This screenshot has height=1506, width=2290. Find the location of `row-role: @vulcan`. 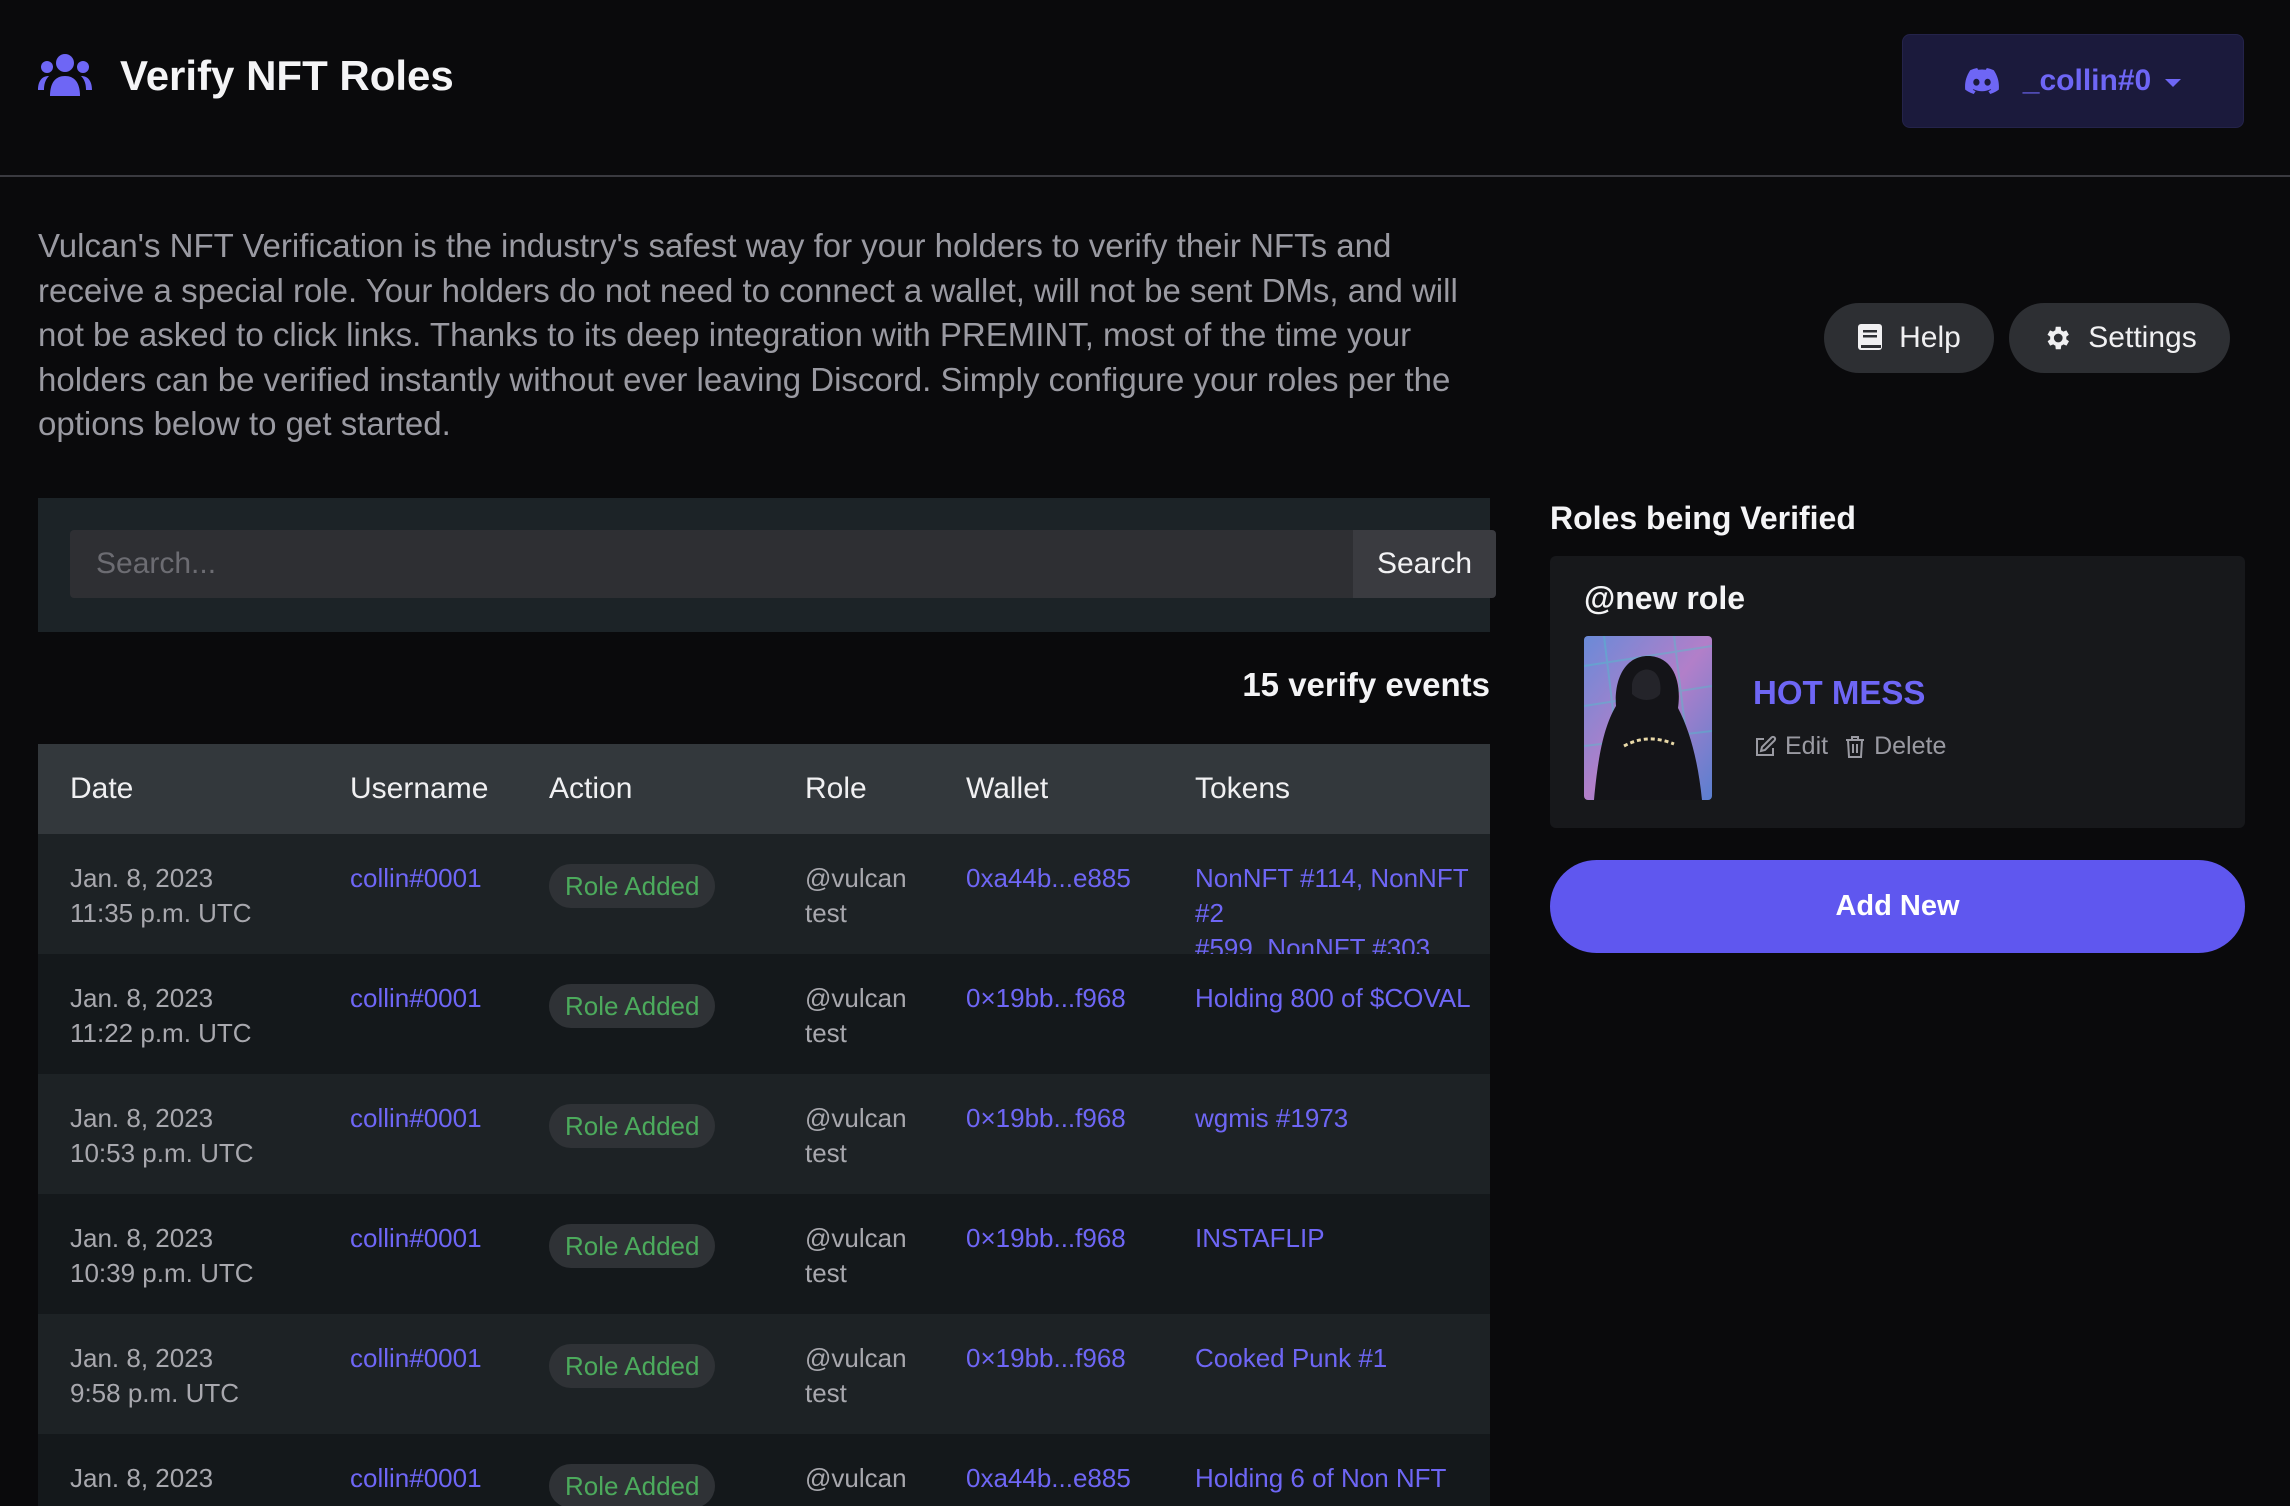

row-role: @vulcan is located at coordinates (856, 1478).